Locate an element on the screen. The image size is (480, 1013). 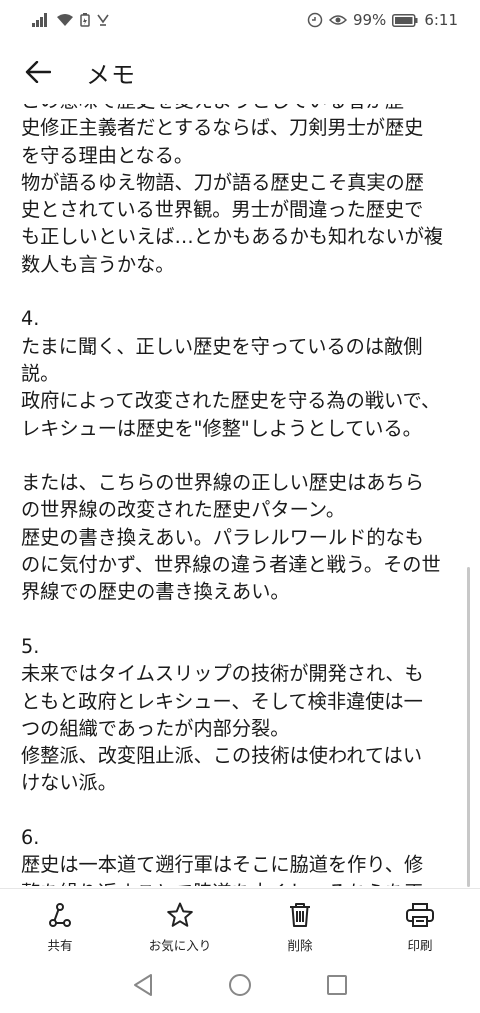
system-navigation-bar is located at coordinates (240, 986).